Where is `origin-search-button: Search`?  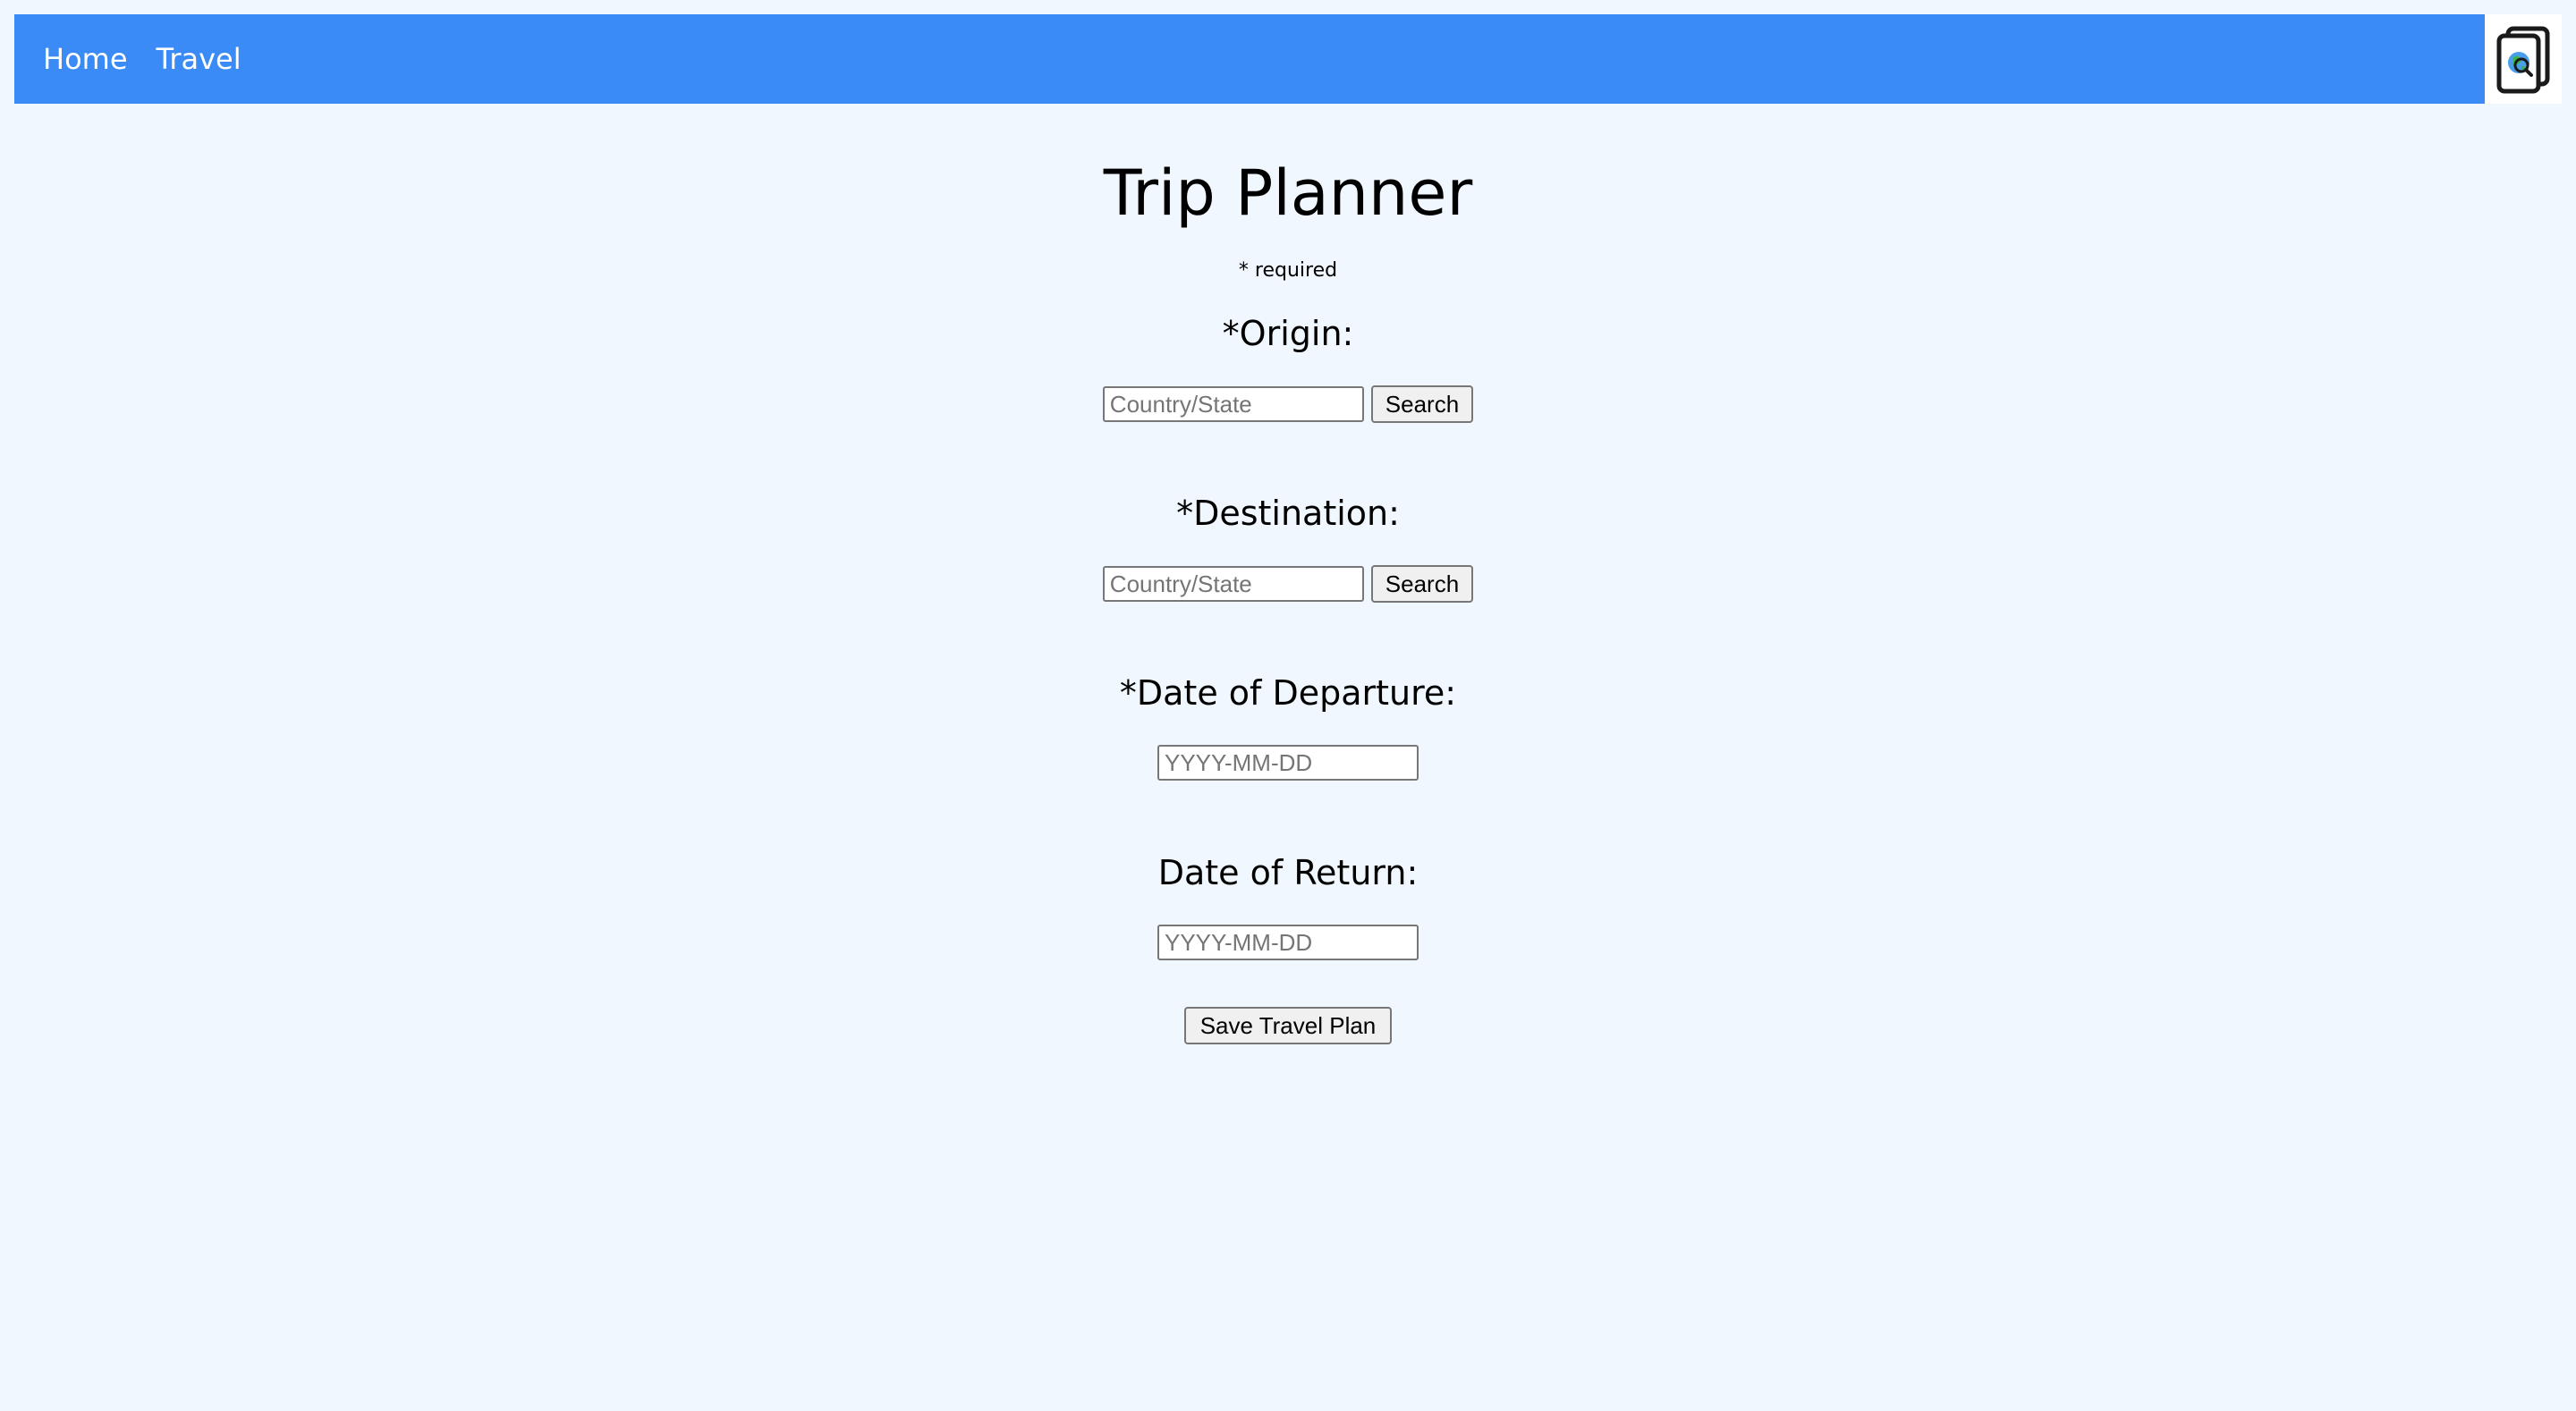 origin-search-button: Search is located at coordinates (1422, 404).